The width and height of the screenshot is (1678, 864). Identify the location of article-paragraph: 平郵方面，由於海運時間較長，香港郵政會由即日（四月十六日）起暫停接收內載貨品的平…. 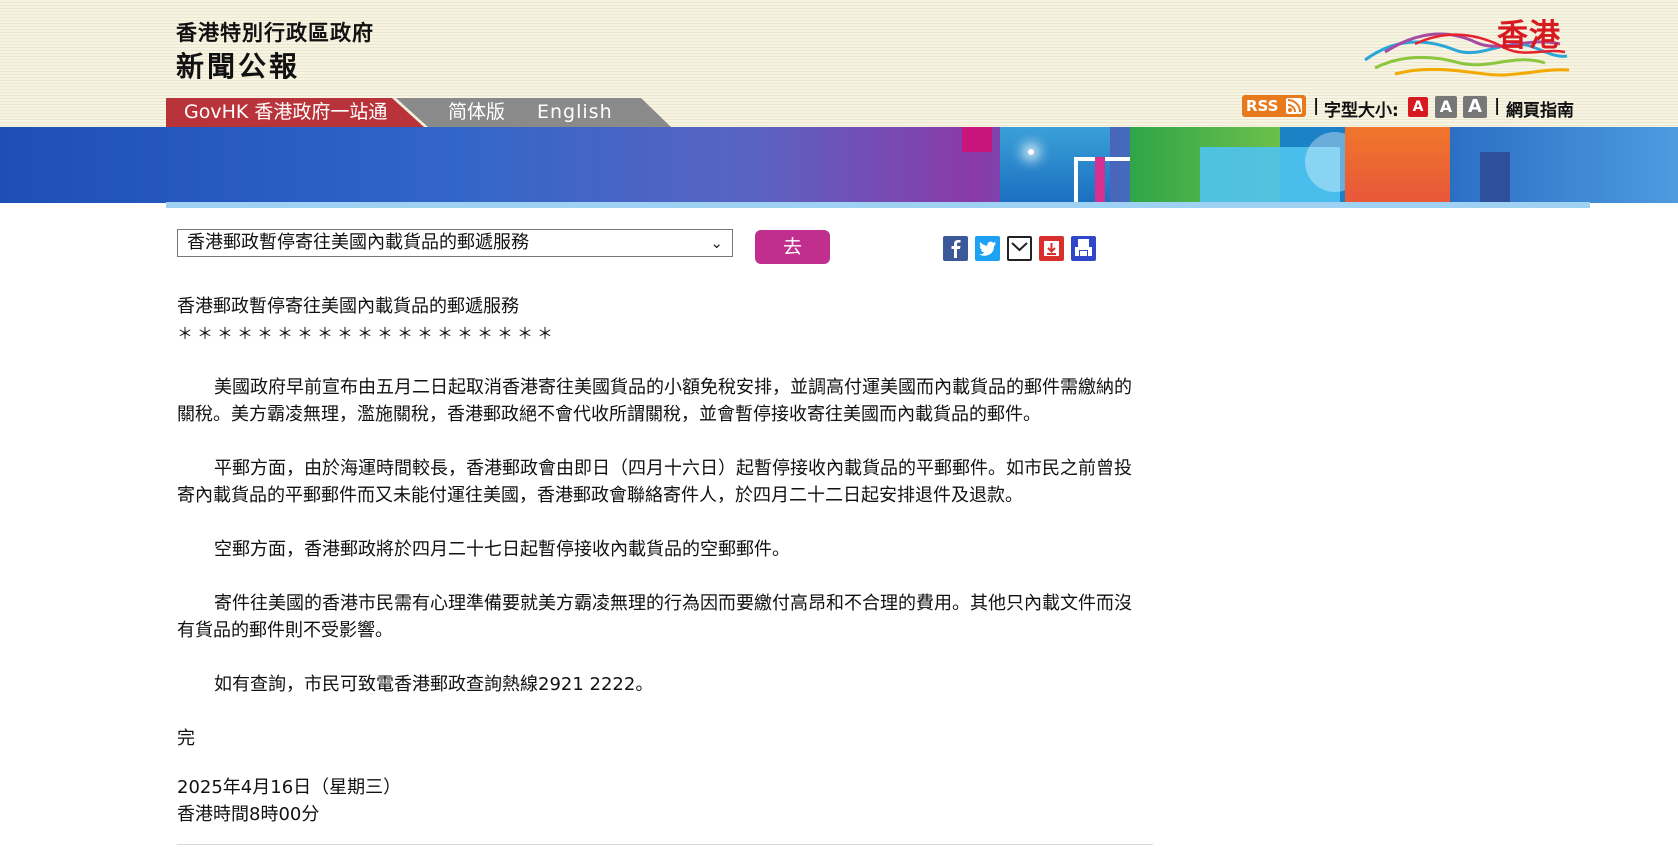
(654, 482).